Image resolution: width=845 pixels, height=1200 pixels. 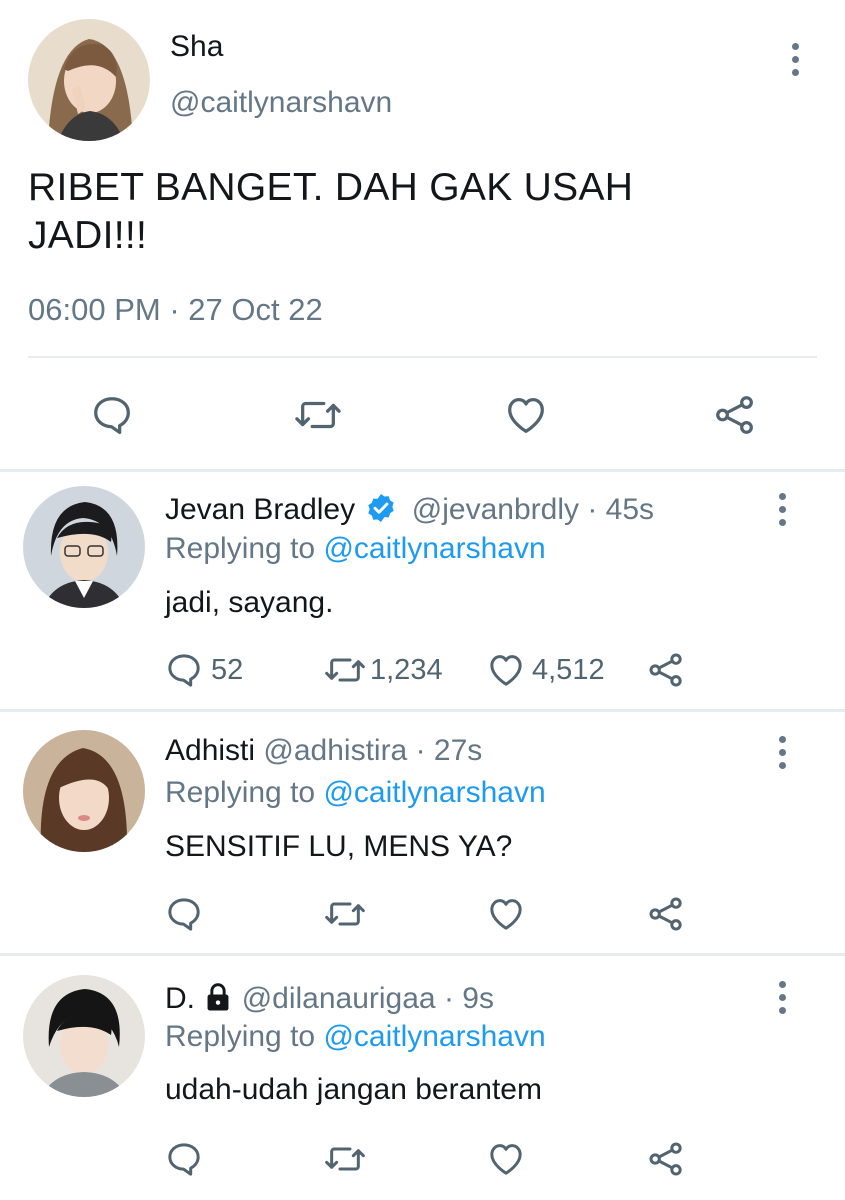 I want to click on reply-age: · 27s, so click(x=449, y=750).